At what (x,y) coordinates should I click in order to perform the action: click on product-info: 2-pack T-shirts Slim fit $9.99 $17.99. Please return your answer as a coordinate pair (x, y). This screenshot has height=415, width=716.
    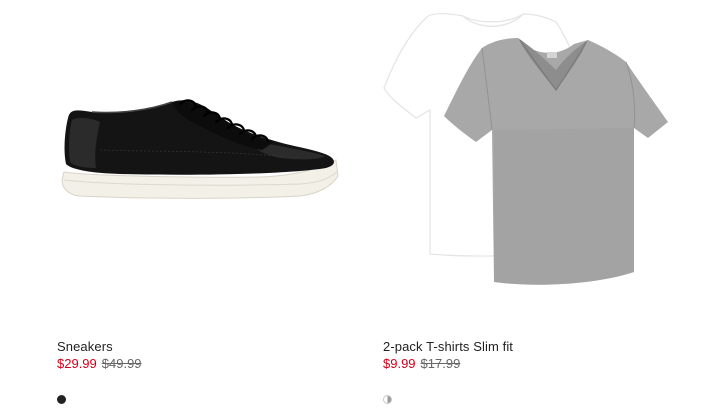
    Looking at the image, I should click on (544, 355).